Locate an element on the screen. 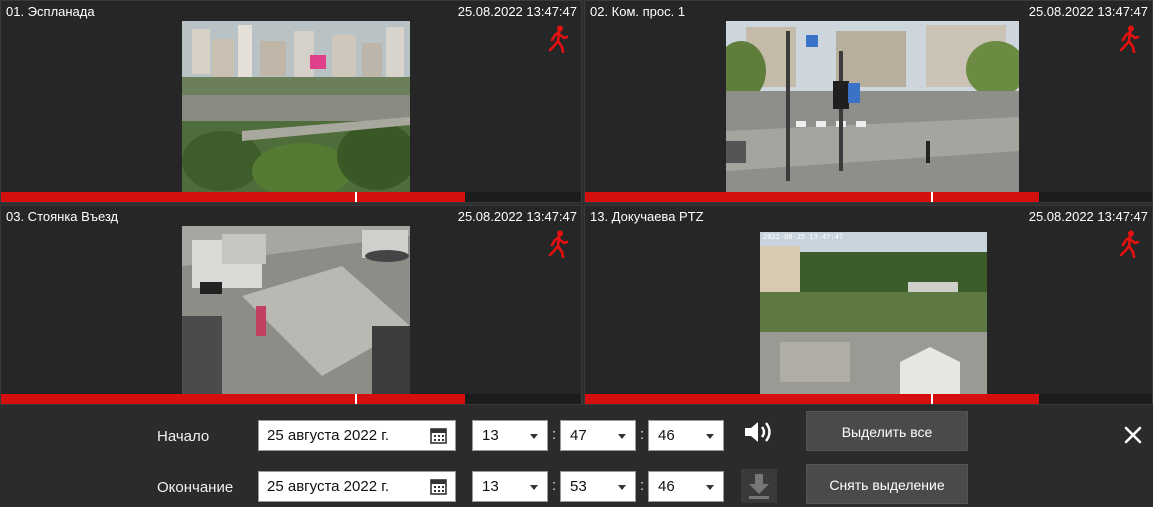 This screenshot has width=1153, height=507. start-second-select: 46 is located at coordinates (686, 435).